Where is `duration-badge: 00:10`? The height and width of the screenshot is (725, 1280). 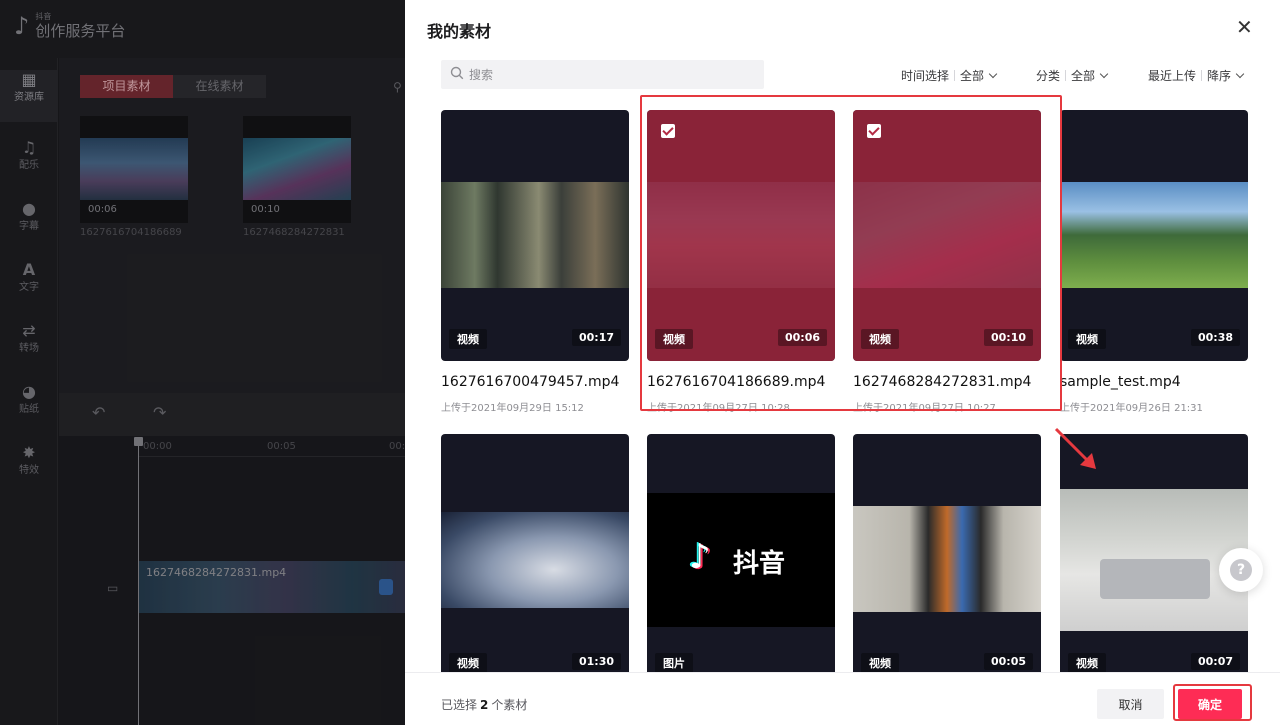 duration-badge: 00:10 is located at coordinates (1008, 337).